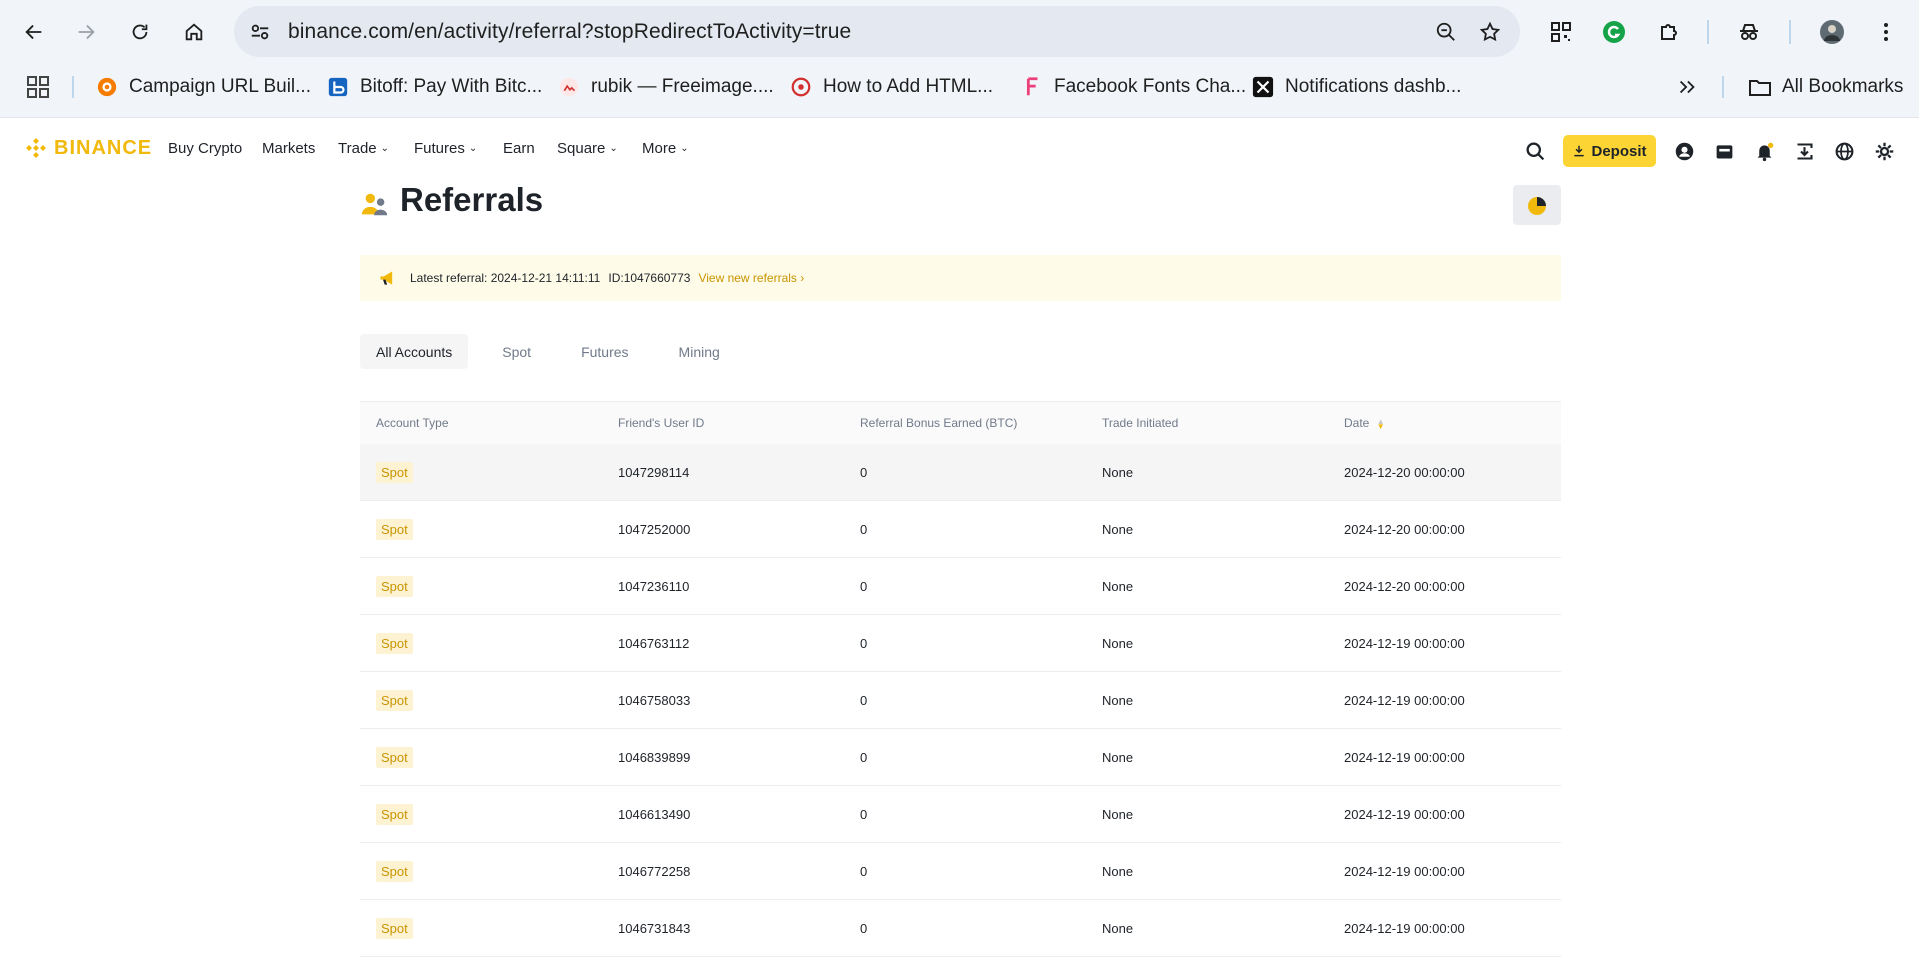  What do you see at coordinates (1032, 87) in the screenshot?
I see `facebook-fonts-icon` at bounding box center [1032, 87].